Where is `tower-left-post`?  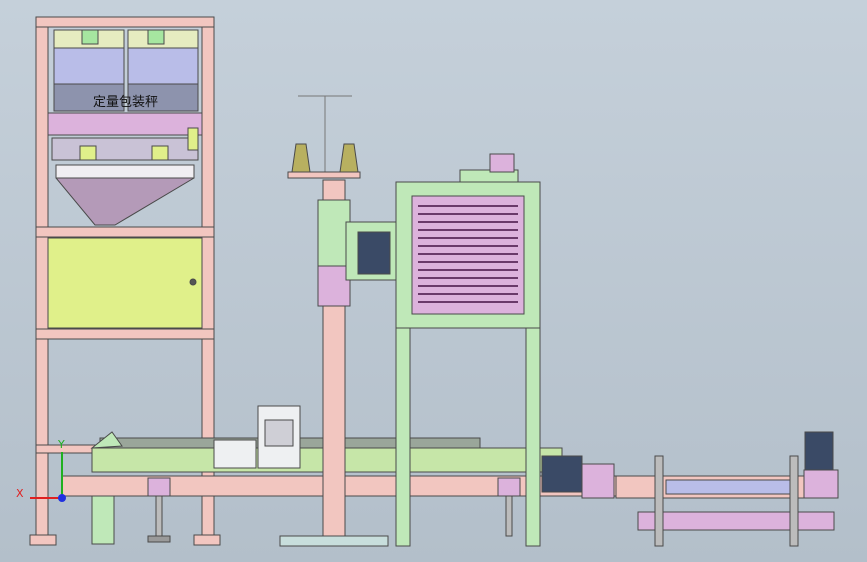
tower-left-post is located at coordinates (42, 280).